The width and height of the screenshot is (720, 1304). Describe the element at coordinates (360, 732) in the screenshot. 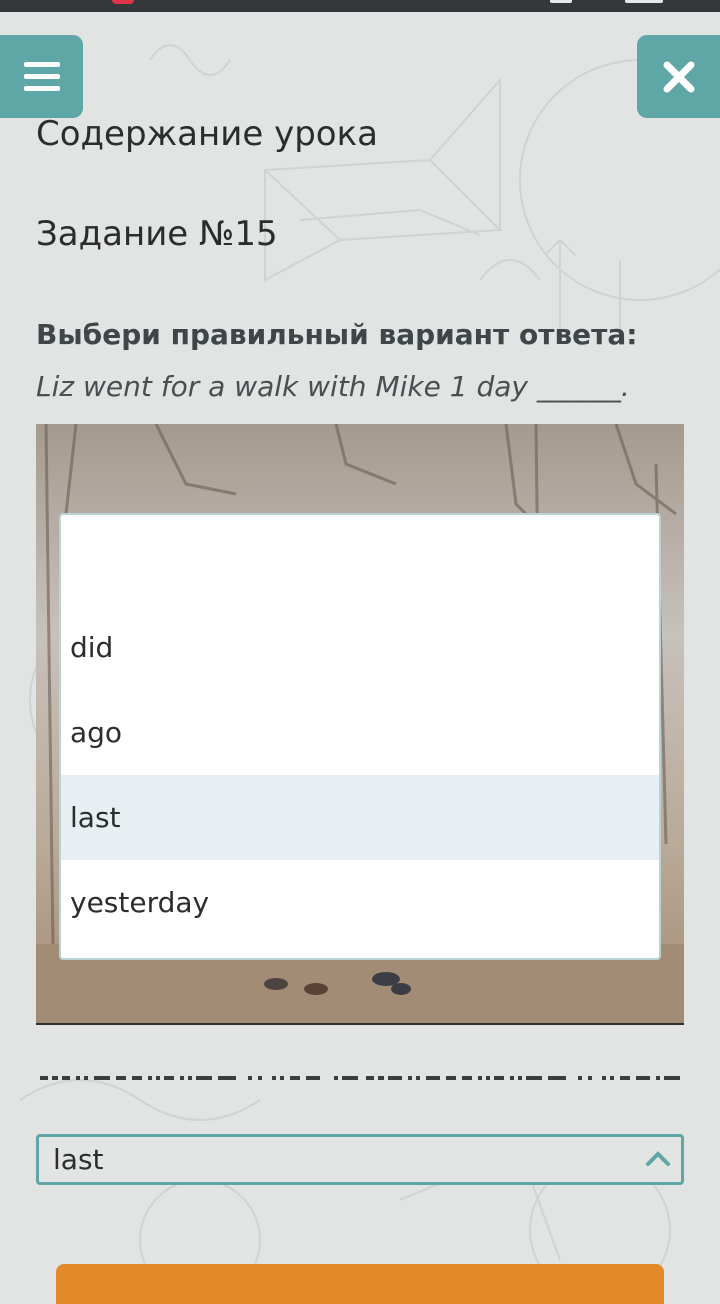

I see `option-ago: ago` at that location.